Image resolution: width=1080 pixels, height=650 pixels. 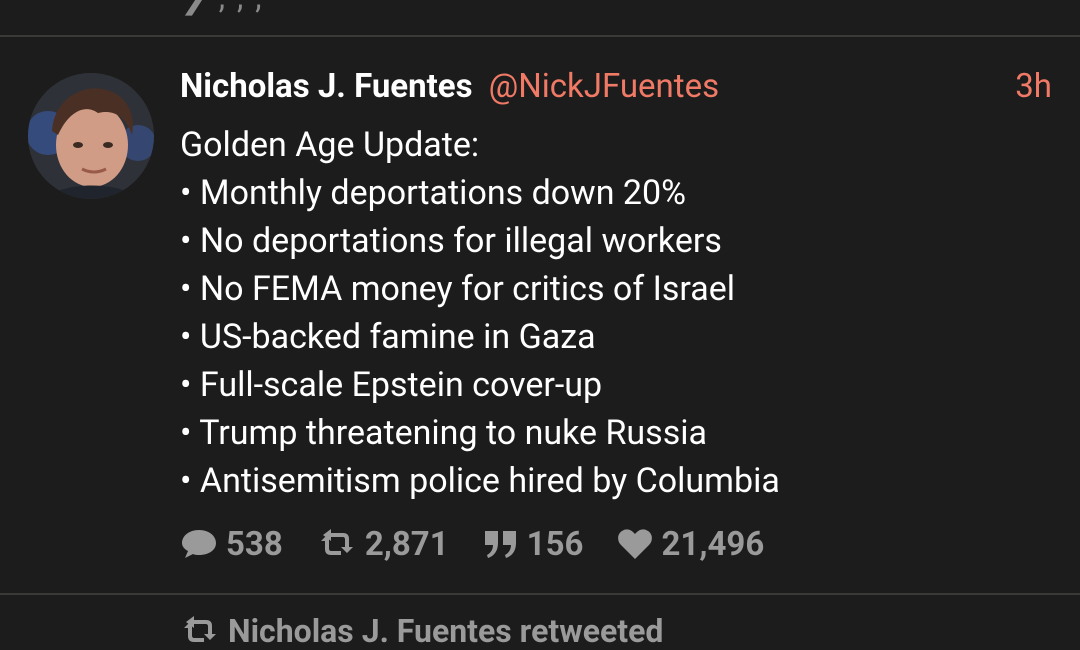 What do you see at coordinates (391, 385) in the screenshot?
I see `tweet-text-line: • Full-scale Epstein cover-up` at bounding box center [391, 385].